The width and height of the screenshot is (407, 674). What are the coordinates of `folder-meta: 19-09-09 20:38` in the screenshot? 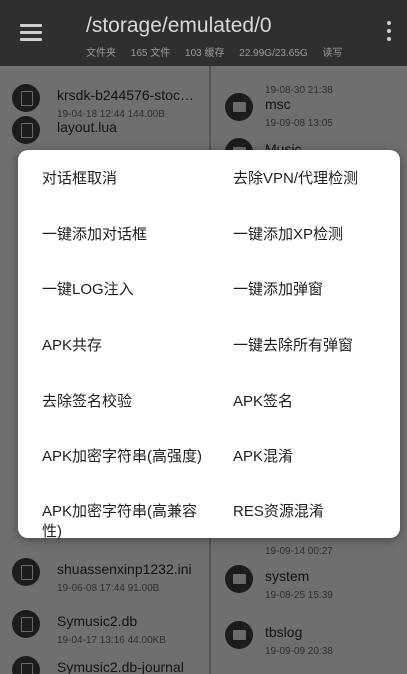 It's located at (299, 651).